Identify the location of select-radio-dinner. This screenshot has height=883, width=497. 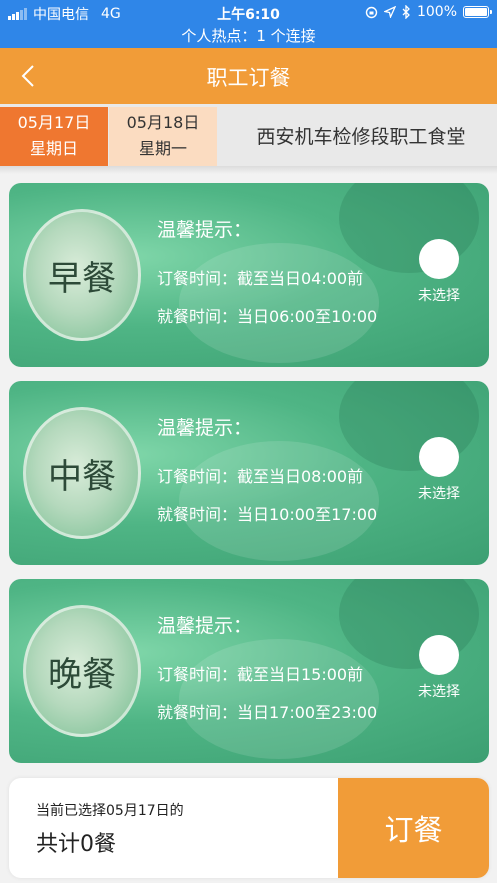
(439, 655).